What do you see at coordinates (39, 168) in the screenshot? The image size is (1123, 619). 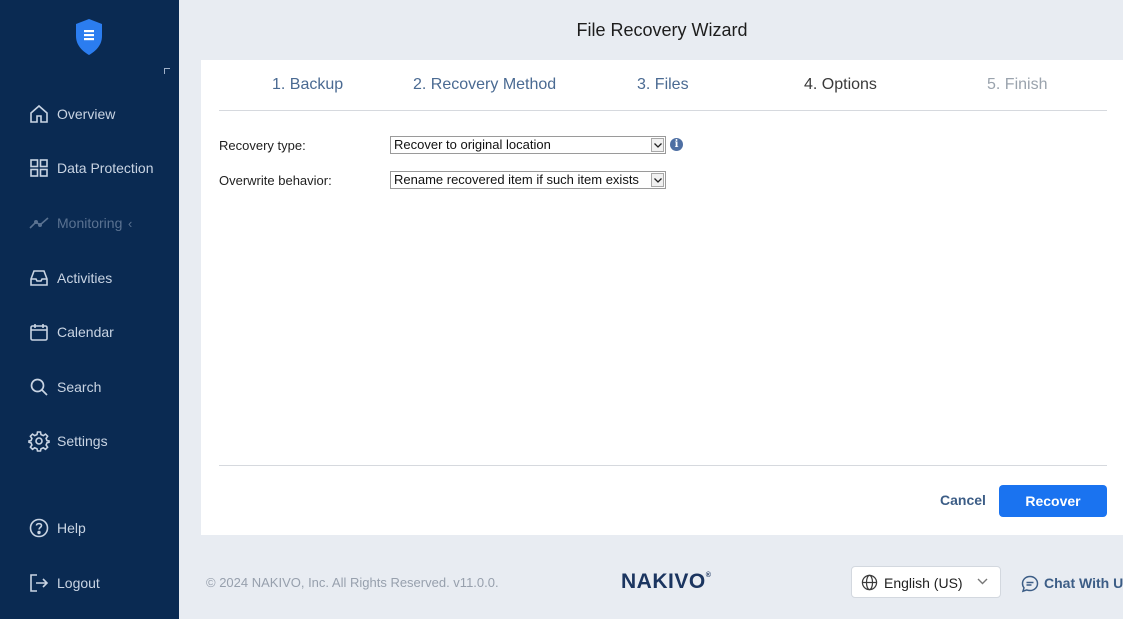 I see `grid-icon` at bounding box center [39, 168].